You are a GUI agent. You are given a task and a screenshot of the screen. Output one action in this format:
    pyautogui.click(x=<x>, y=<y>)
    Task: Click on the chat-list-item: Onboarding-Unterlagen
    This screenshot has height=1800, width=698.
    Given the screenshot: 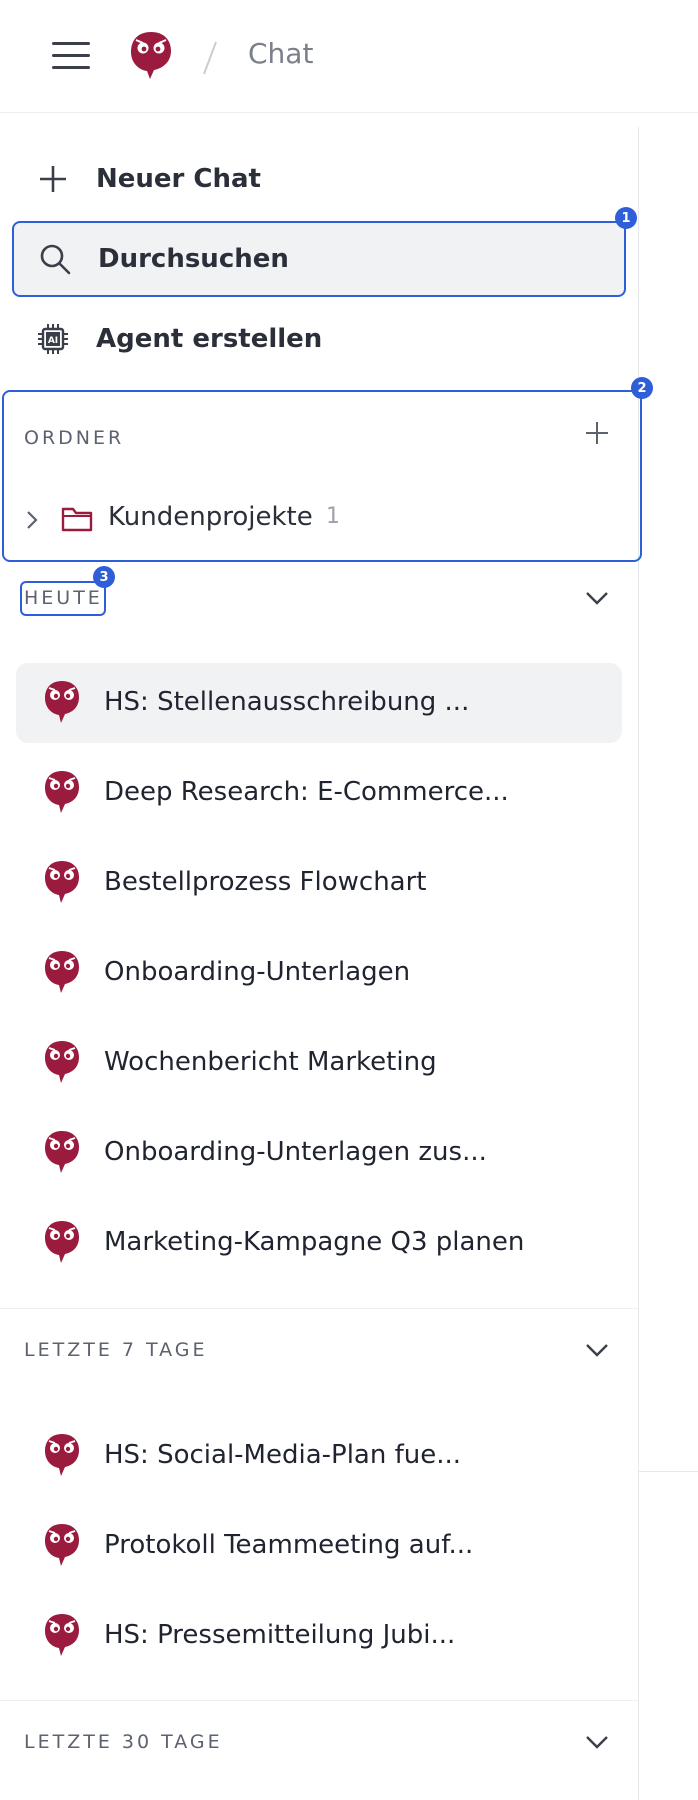 What is the action you would take?
    pyautogui.click(x=319, y=973)
    